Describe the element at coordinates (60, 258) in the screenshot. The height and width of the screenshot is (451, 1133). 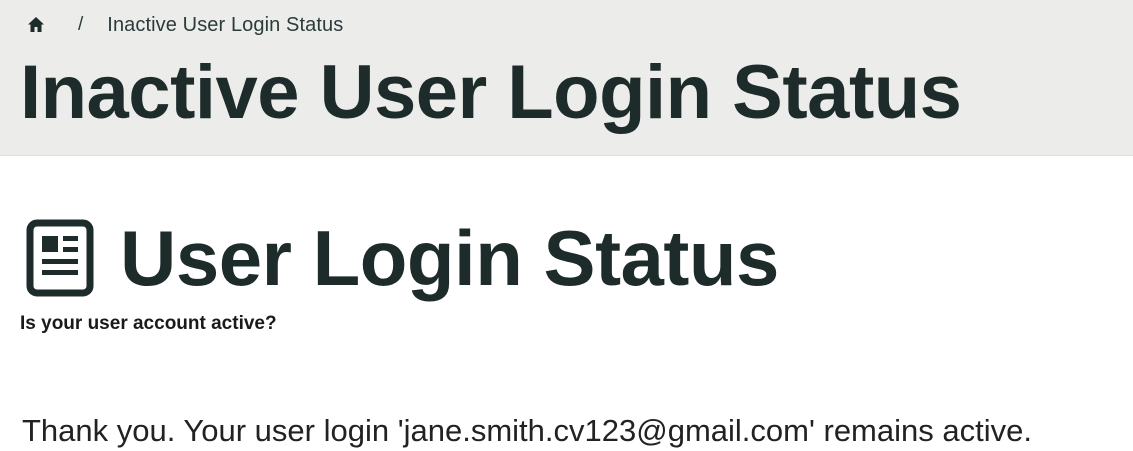
I see `document-list-icon` at that location.